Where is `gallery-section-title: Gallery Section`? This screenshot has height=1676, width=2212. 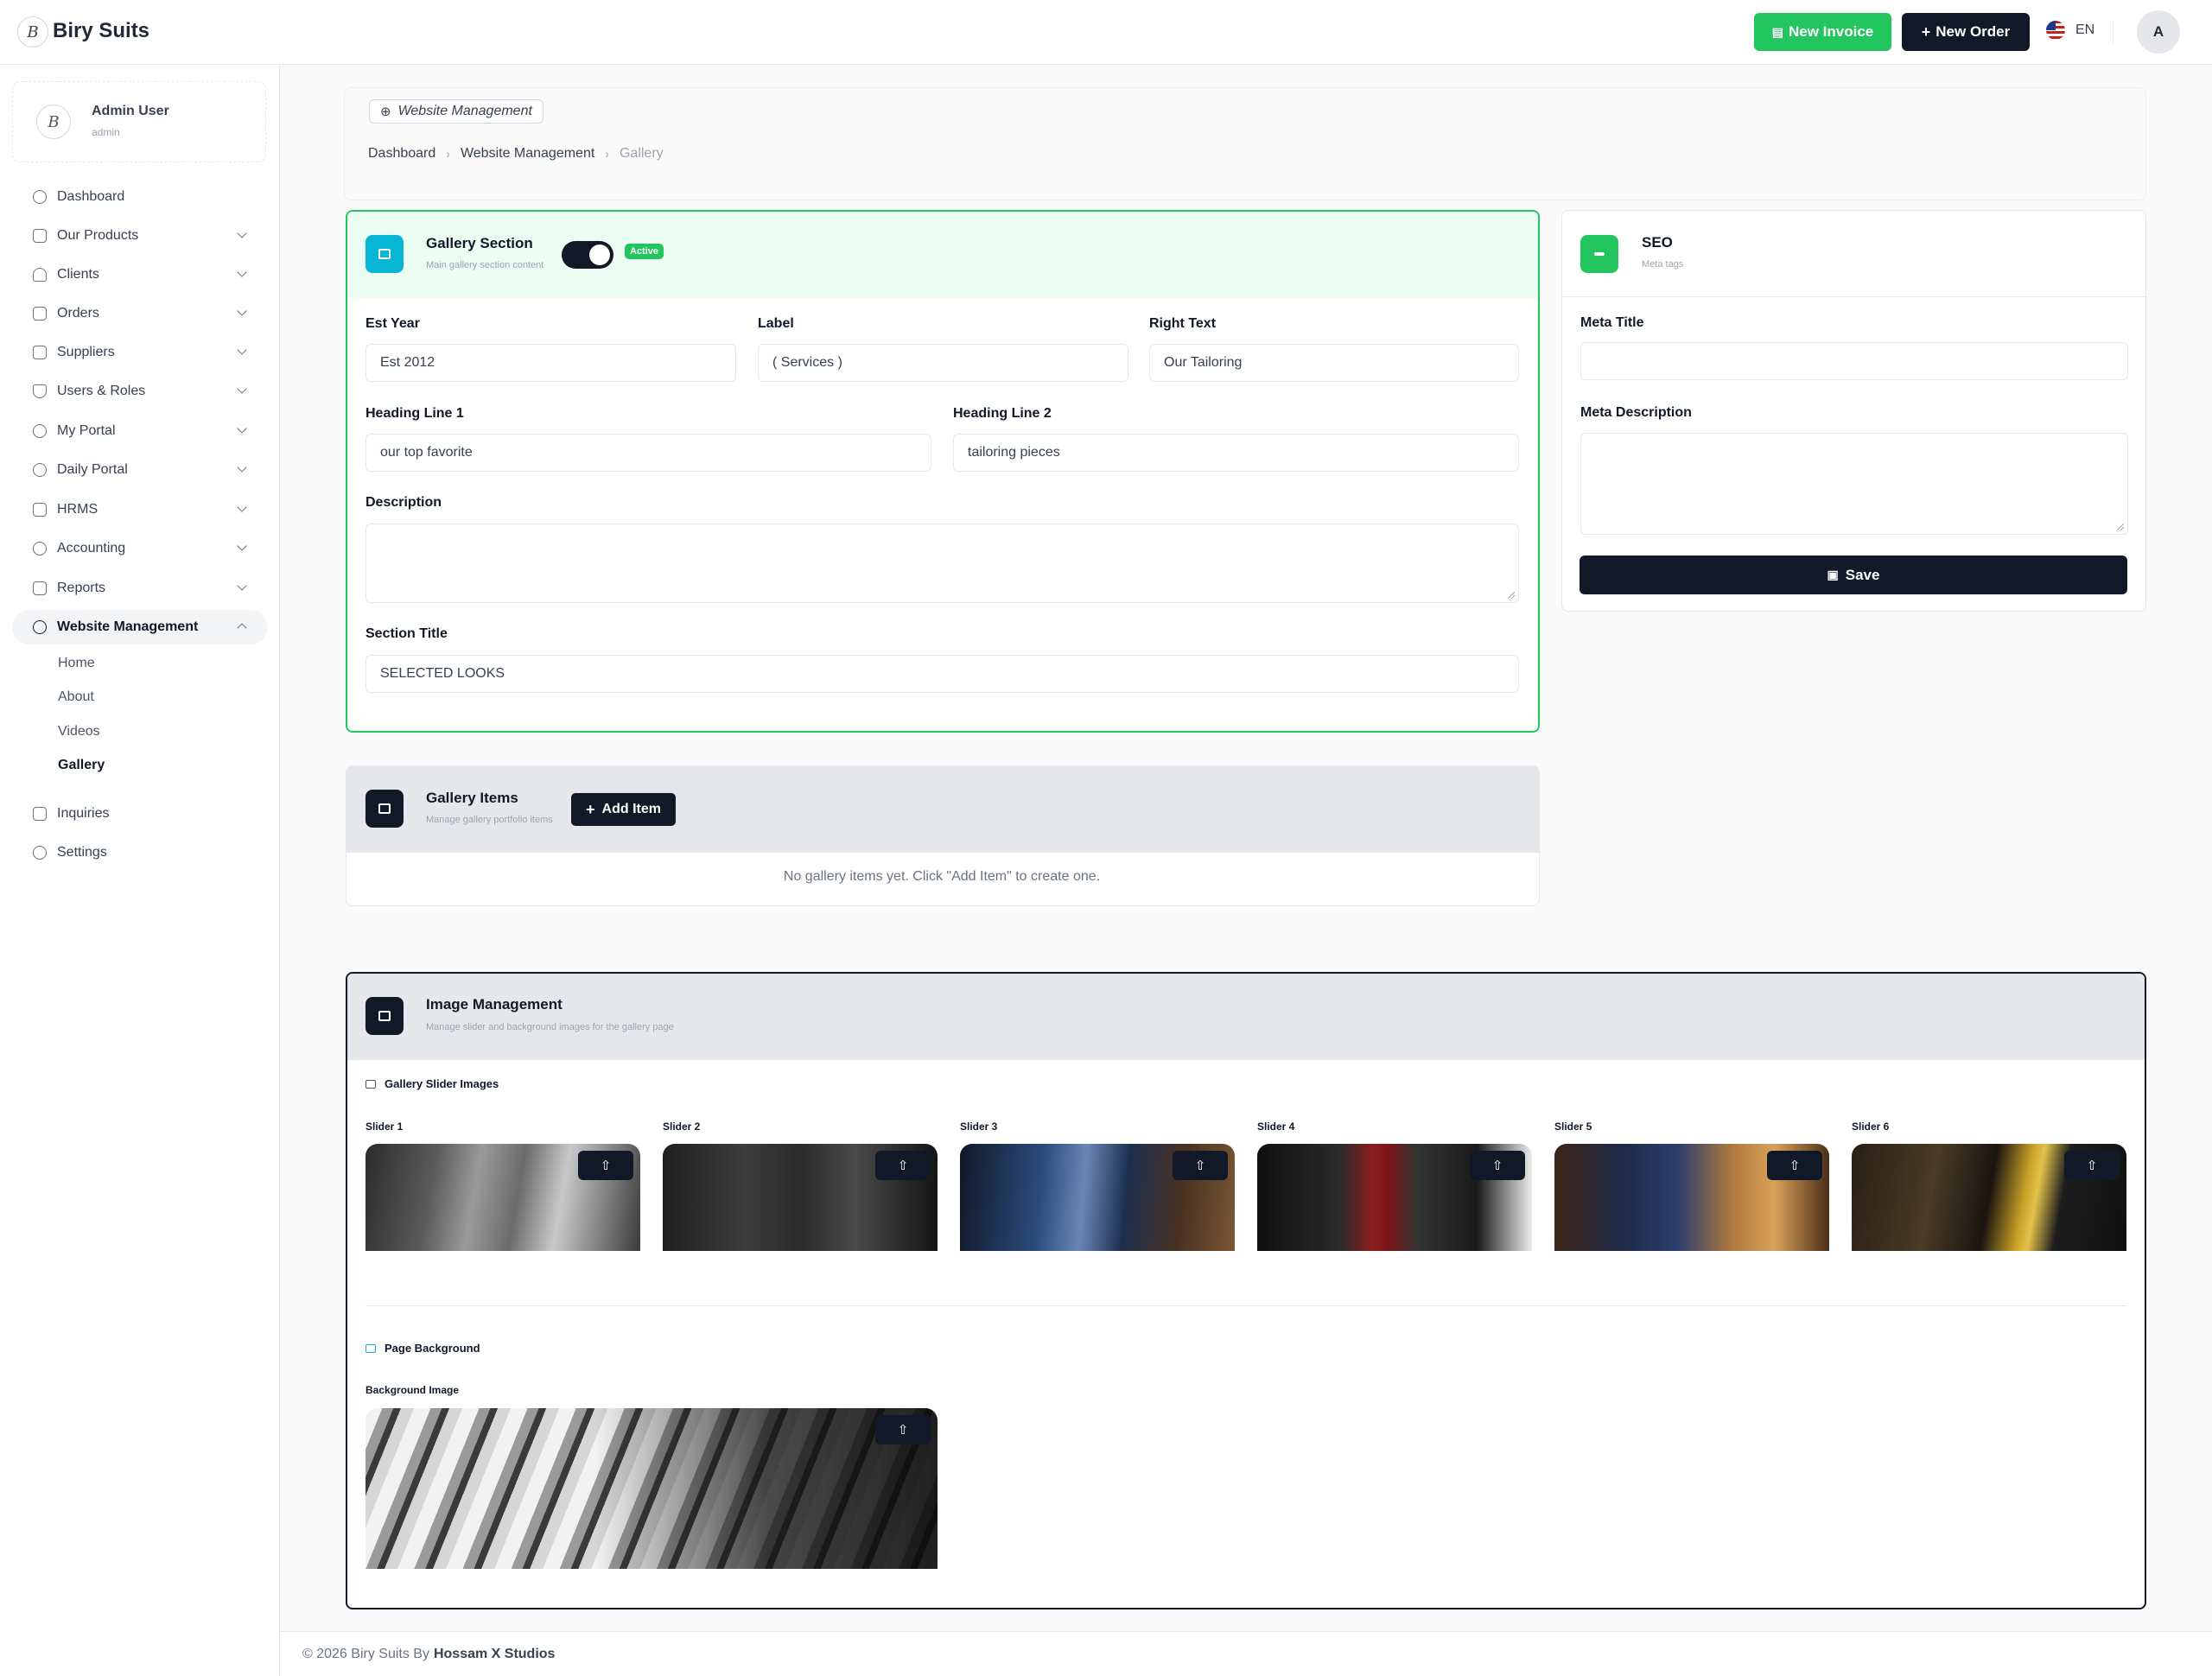 gallery-section-title: Gallery Section is located at coordinates (479, 243).